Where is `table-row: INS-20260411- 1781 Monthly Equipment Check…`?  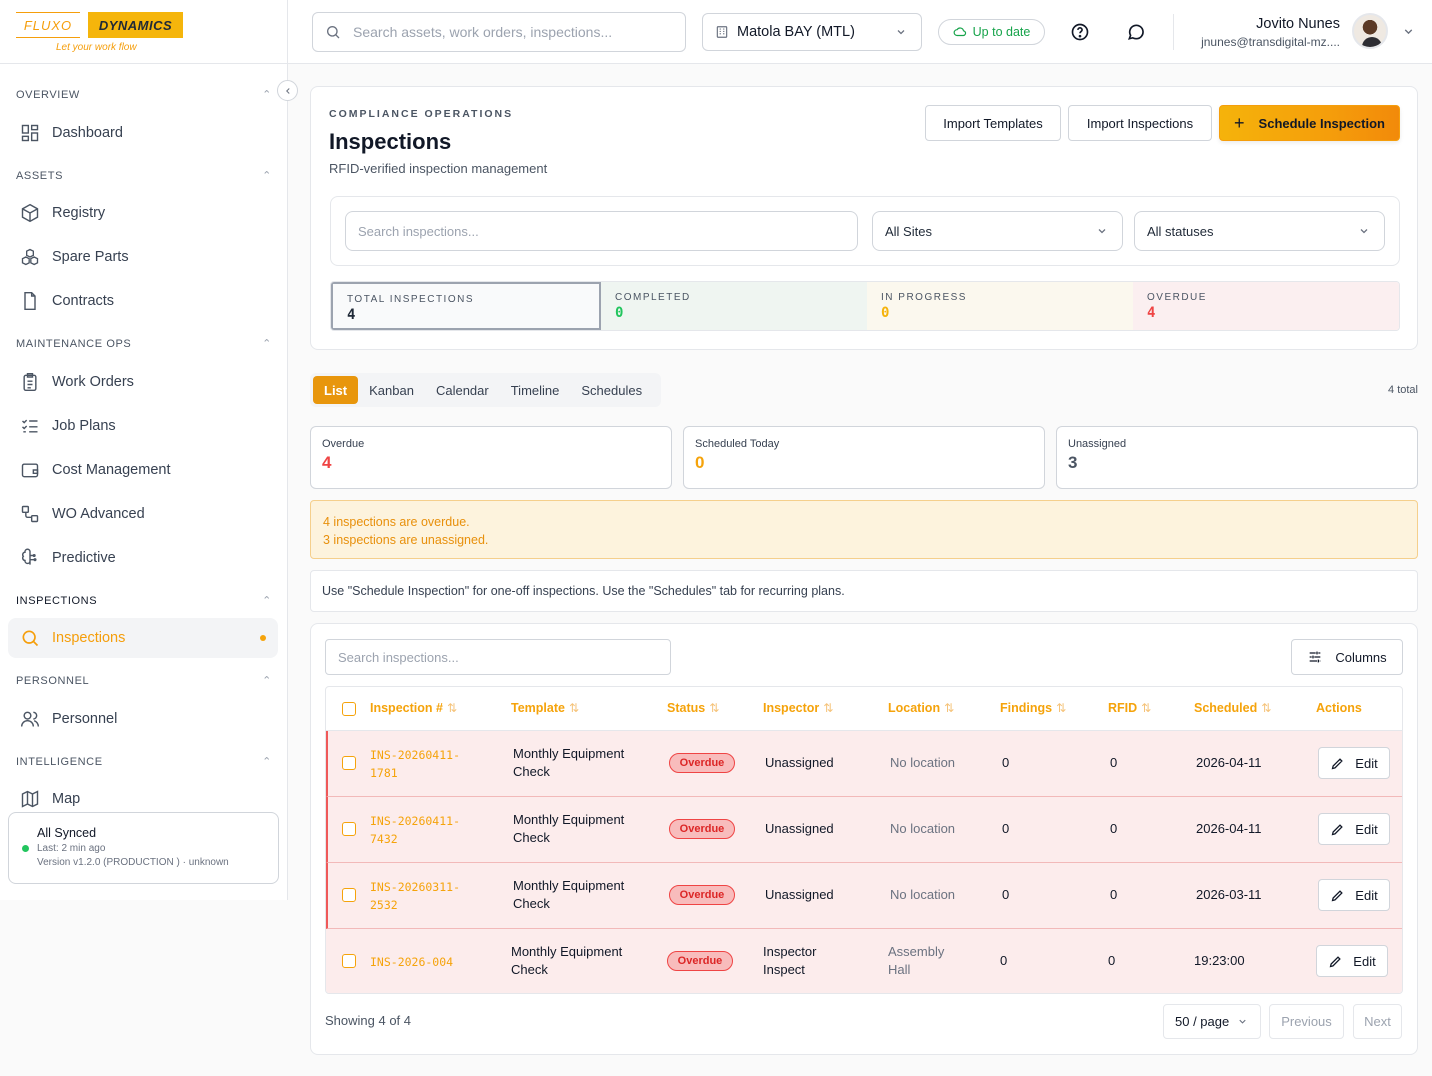 table-row: INS-20260411- 1781 Monthly Equipment Check… is located at coordinates (864, 764).